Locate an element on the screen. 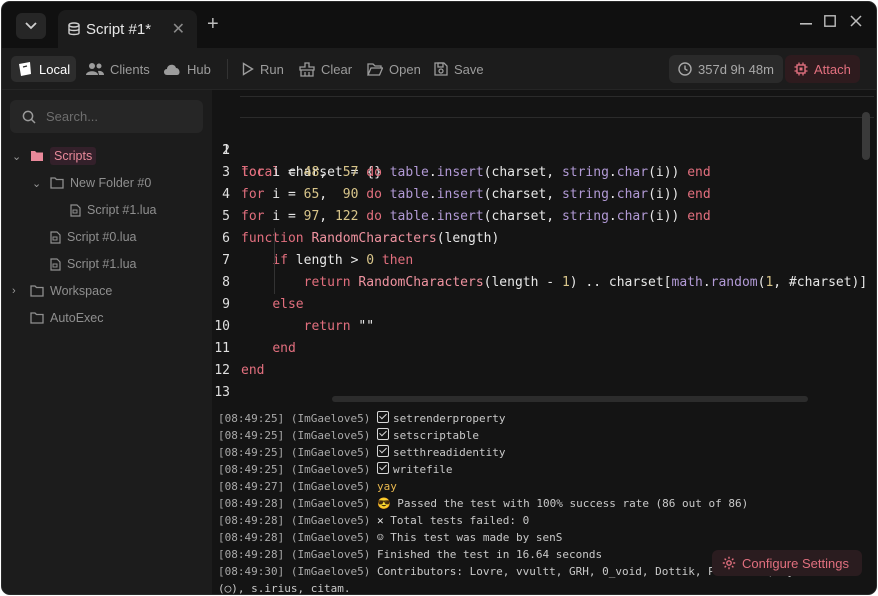 The image size is (878, 596). tree-file-script1: Script #1.lua is located at coordinates (93, 264).